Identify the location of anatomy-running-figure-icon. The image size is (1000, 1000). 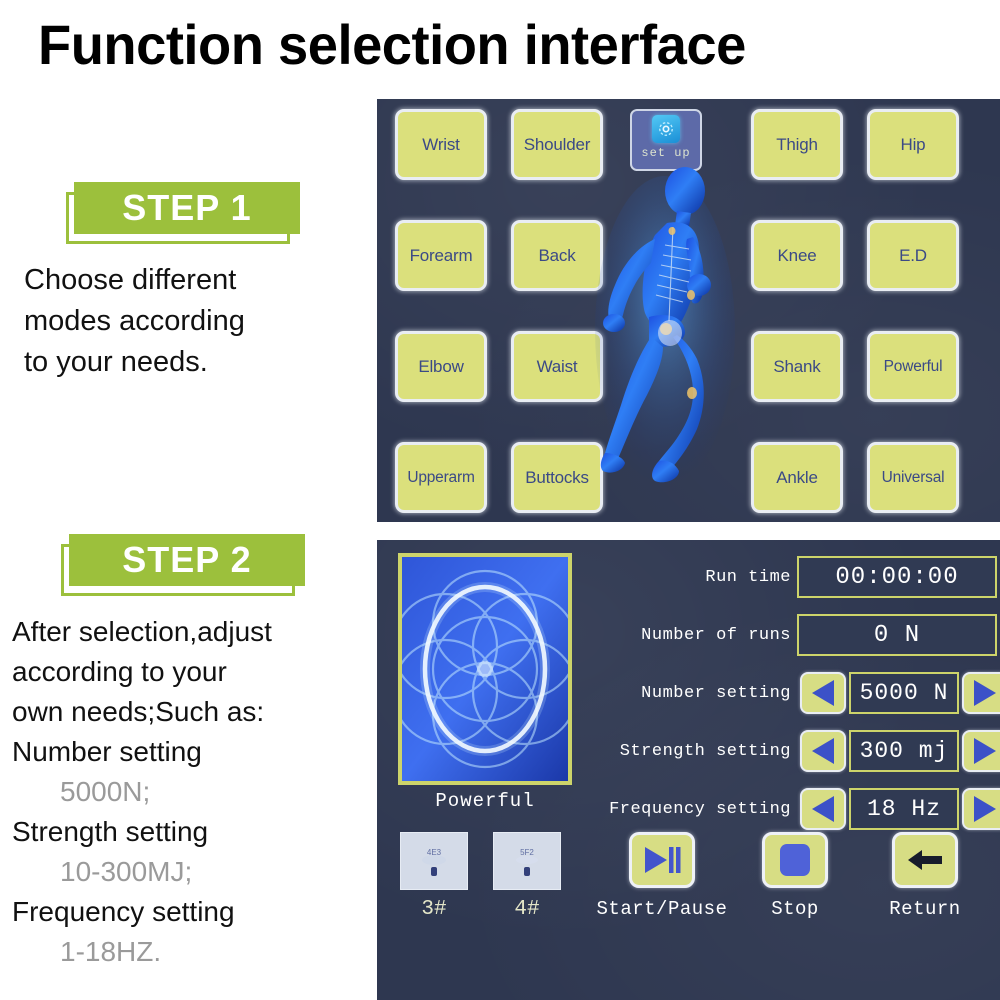
(668, 339).